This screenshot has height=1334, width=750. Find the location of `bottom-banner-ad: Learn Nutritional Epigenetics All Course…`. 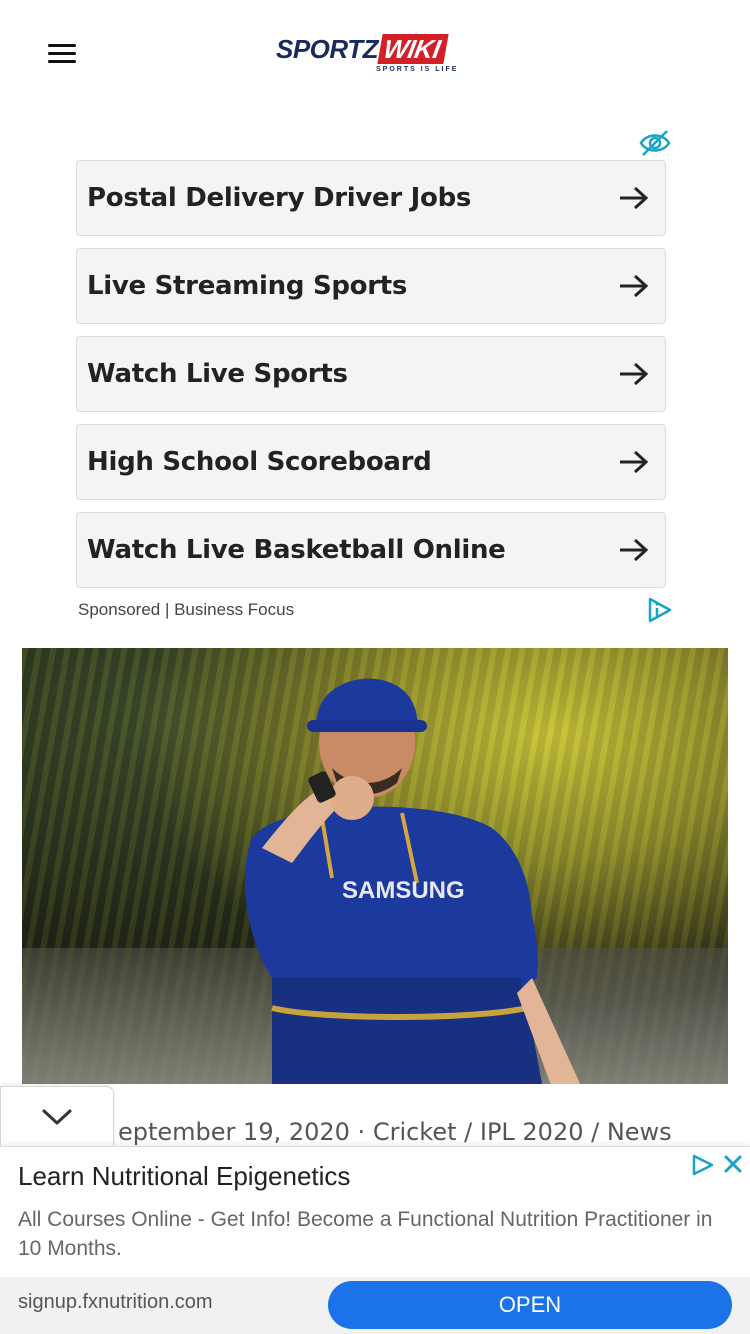

bottom-banner-ad: Learn Nutritional Epigenetics All Course… is located at coordinates (375, 1240).